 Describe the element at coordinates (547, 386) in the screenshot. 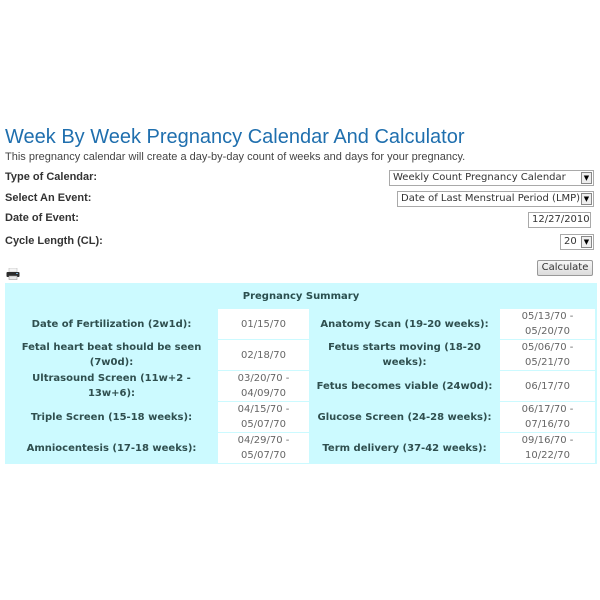

I see `milestone-date: 06/17/70` at that location.